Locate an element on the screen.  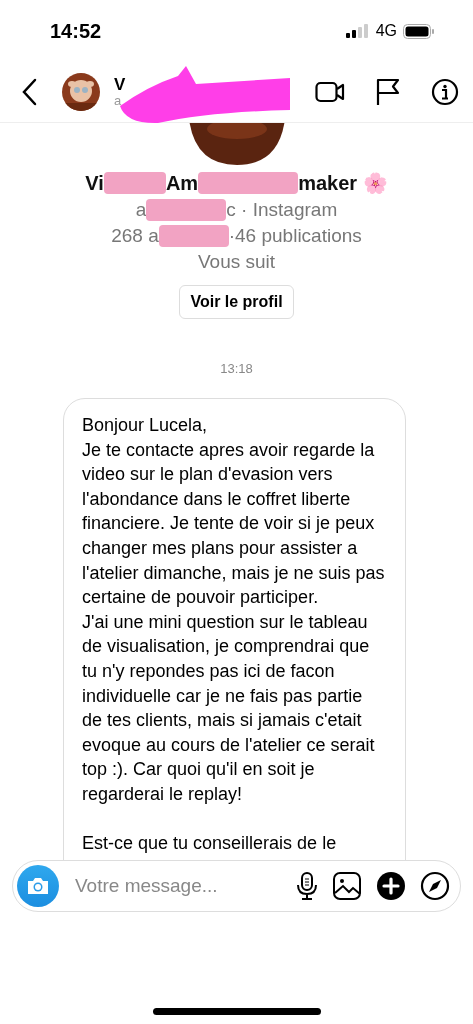
signal-icon is located at coordinates (357, 31).